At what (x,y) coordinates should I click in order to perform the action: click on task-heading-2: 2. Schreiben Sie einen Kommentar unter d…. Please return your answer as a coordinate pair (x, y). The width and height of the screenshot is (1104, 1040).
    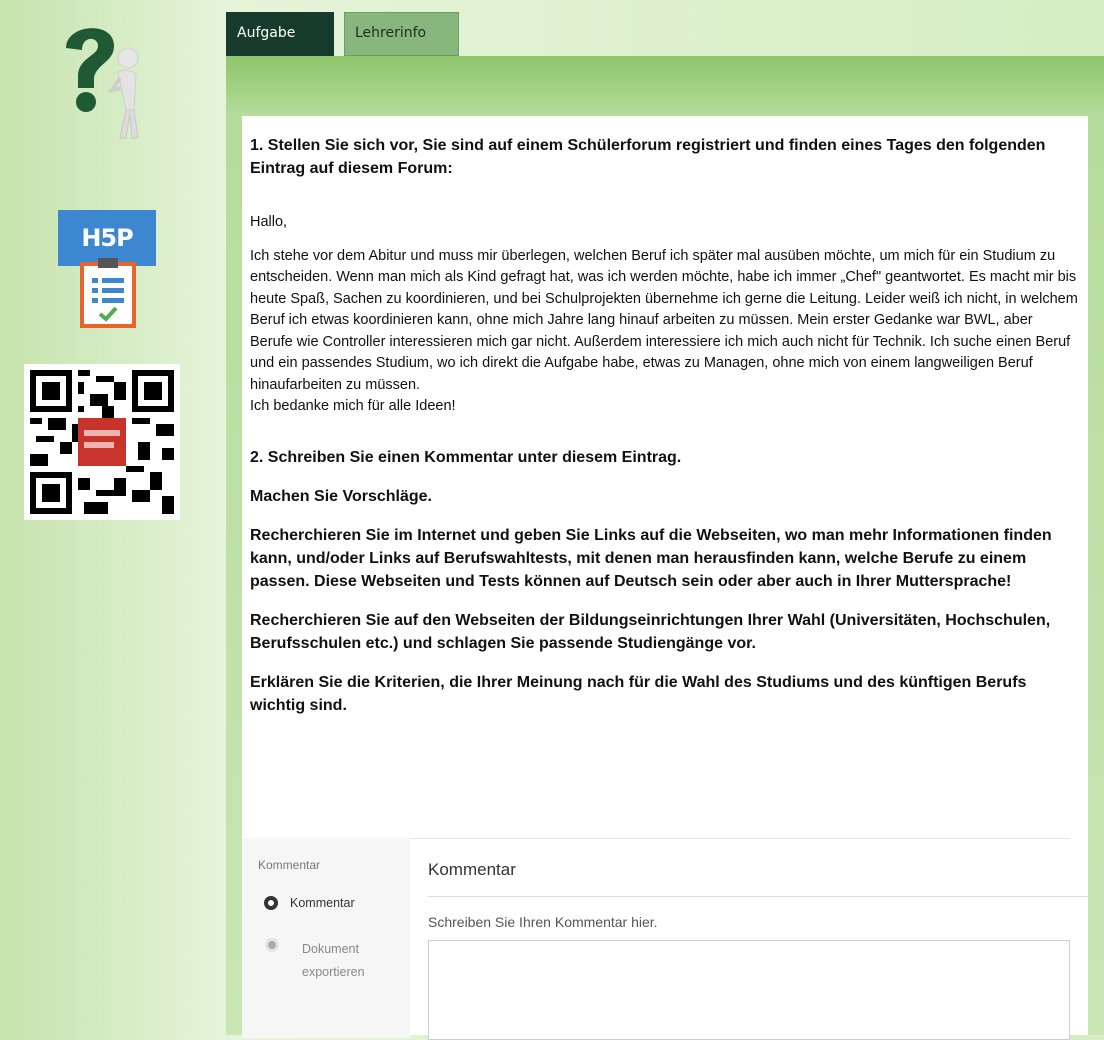
    Looking at the image, I should click on (466, 457).